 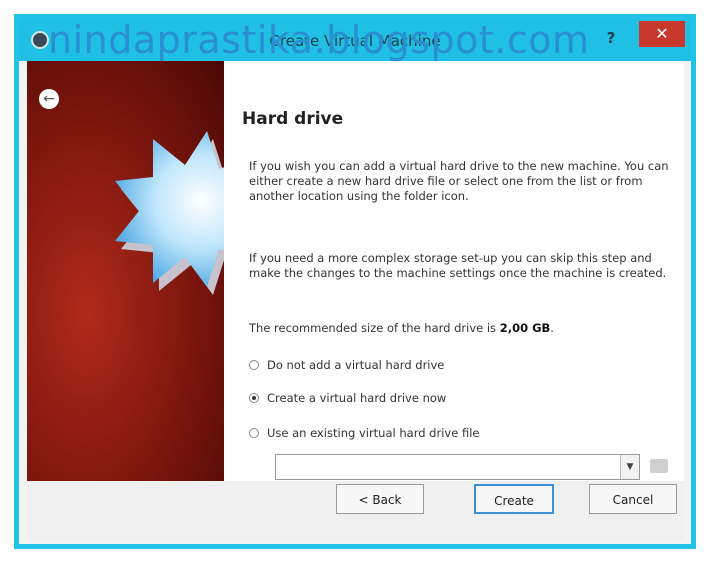 I want to click on watermark-text: nindaprastika.blogspot.com, so click(x=319, y=40).